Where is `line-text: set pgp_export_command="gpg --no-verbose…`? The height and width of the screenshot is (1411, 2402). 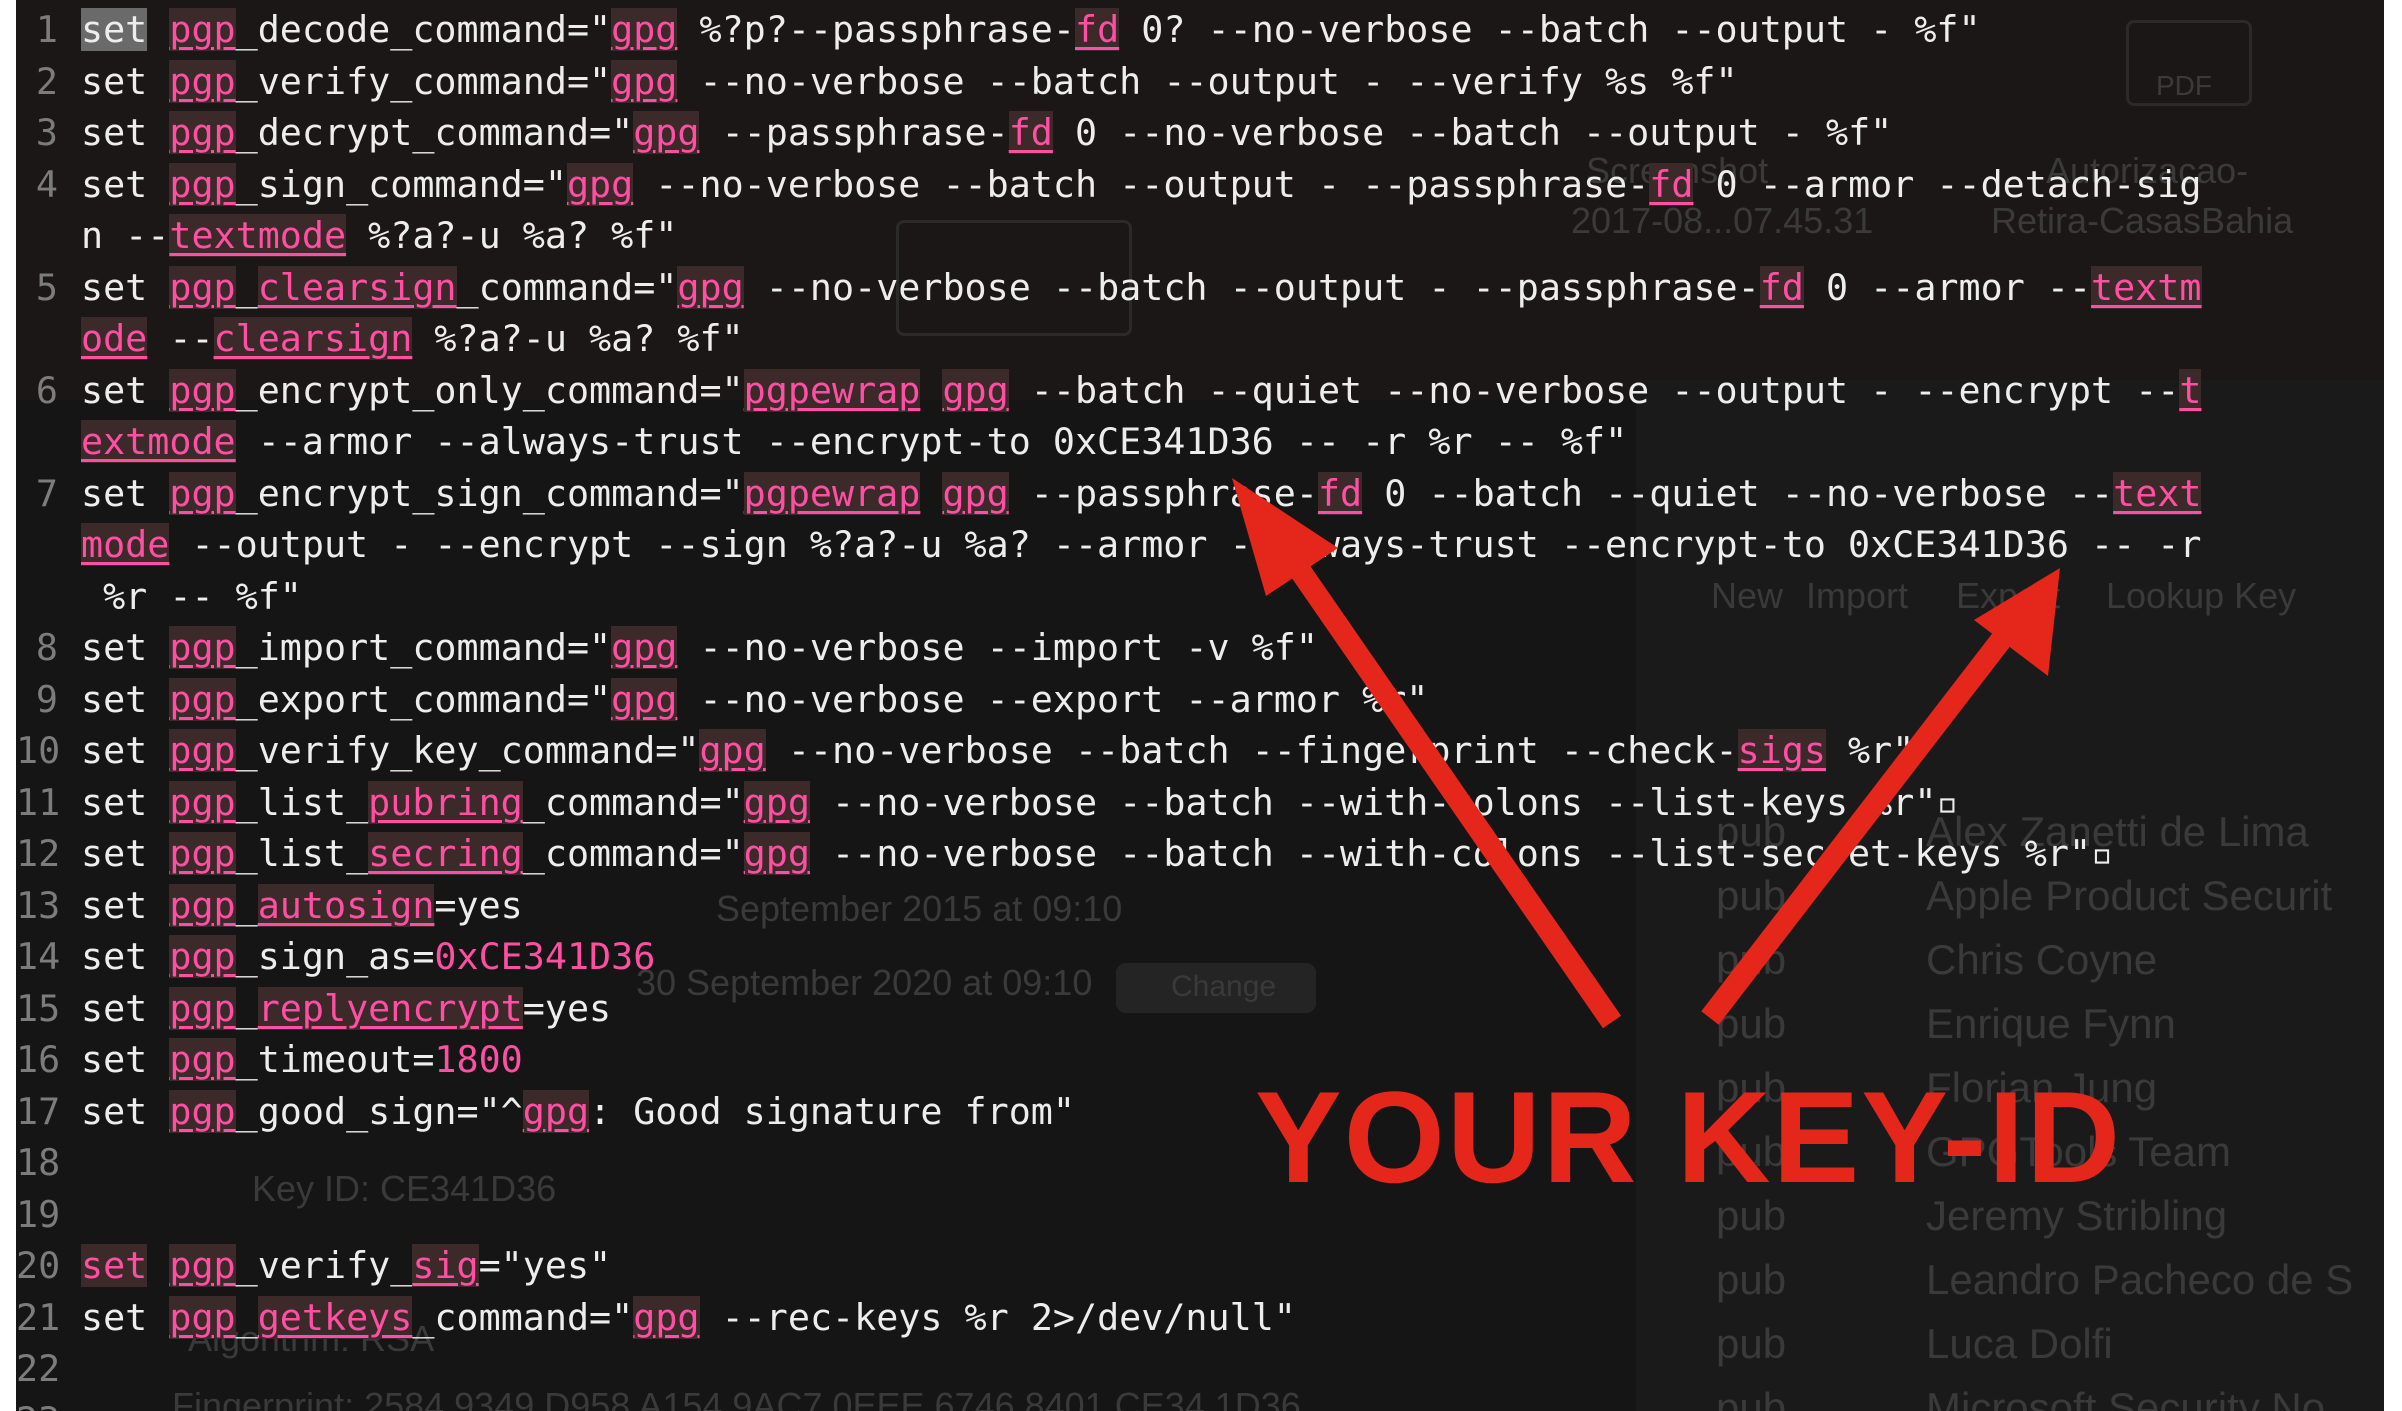 line-text: set pgp_export_command="gpg --no-verbose… is located at coordinates (754, 700).